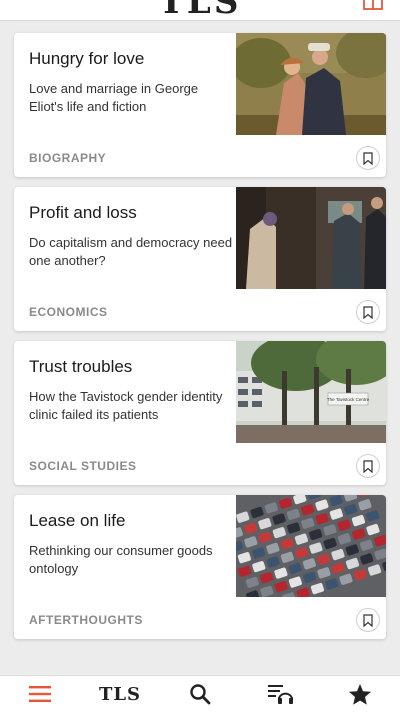  I want to click on article-category: SOCIAL STUDIES, so click(82, 466).